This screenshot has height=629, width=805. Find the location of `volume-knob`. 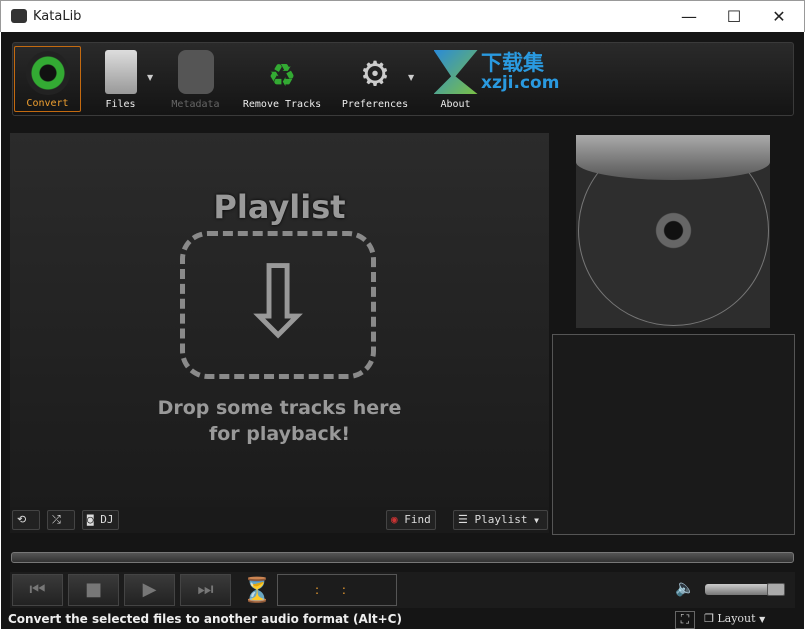

volume-knob is located at coordinates (776, 589).